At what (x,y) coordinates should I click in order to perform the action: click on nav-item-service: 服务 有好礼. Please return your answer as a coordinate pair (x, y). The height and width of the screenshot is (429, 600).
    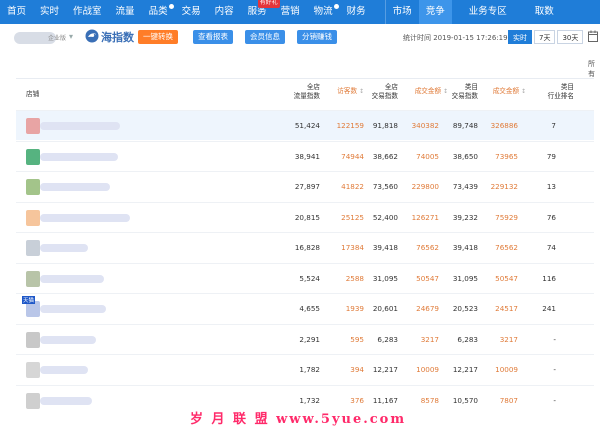
    Looking at the image, I should click on (260, 12).